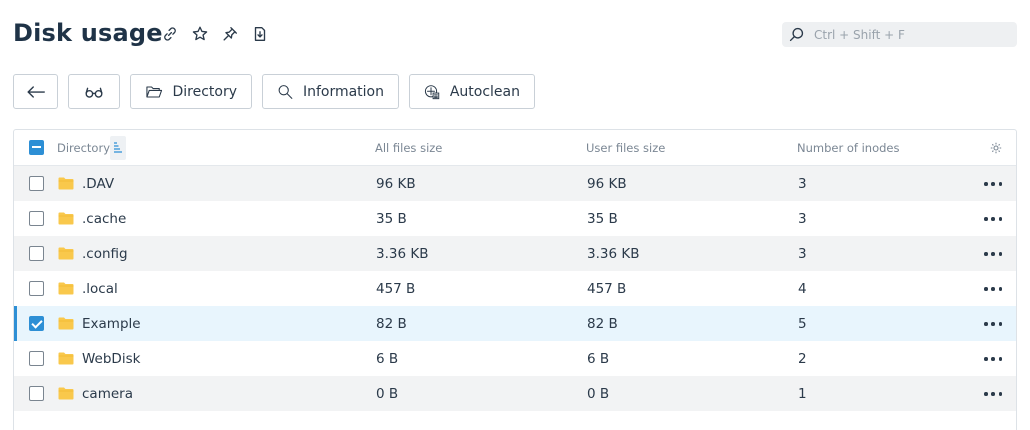 Image resolution: width=1030 pixels, height=430 pixels. I want to click on search-icon, so click(796, 34).